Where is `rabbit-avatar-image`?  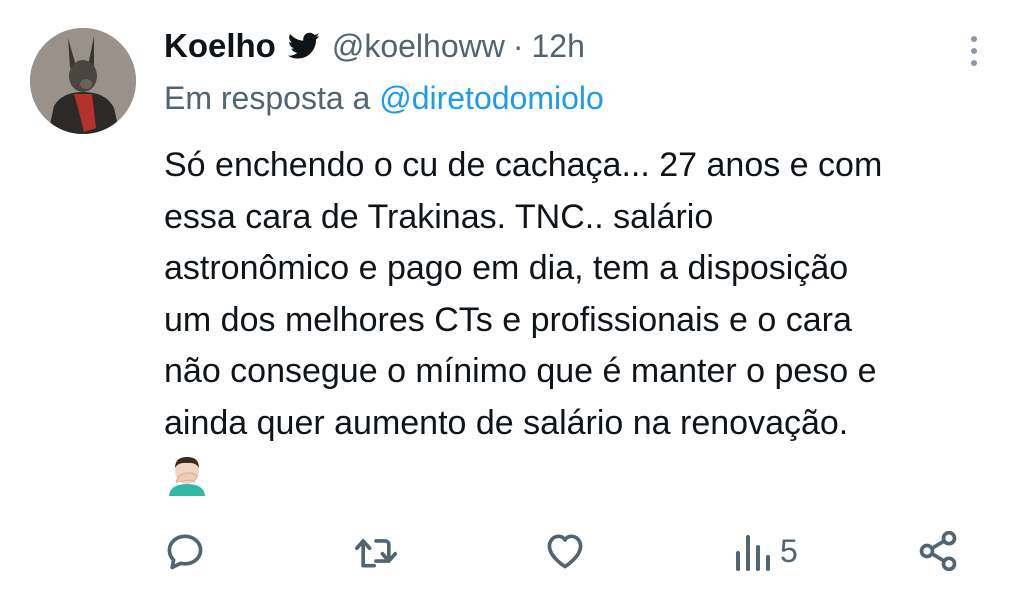 rabbit-avatar-image is located at coordinates (83, 81).